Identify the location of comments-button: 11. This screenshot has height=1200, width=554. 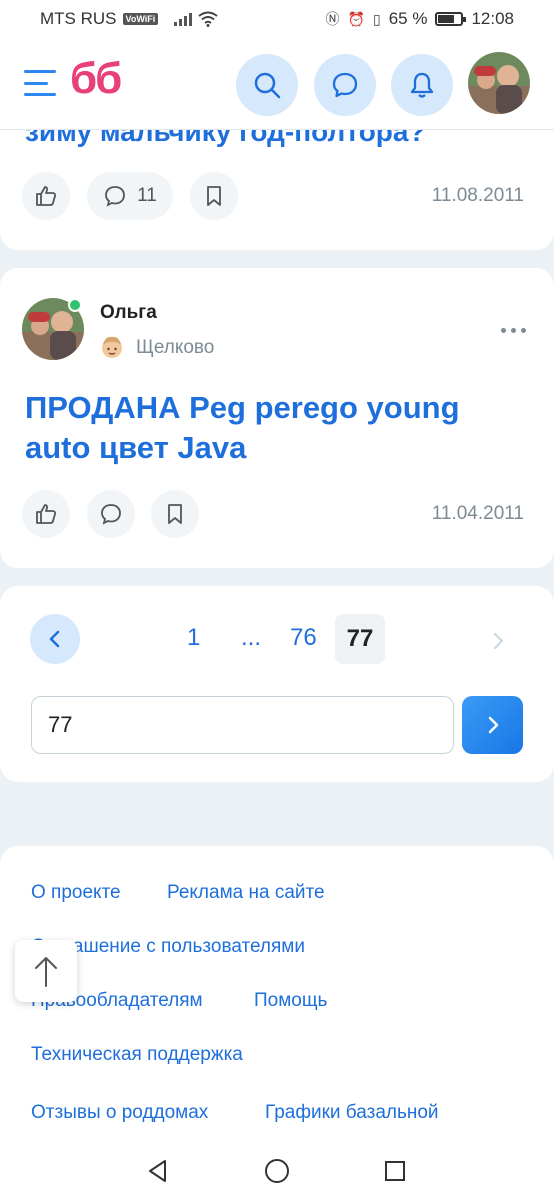
(130, 196).